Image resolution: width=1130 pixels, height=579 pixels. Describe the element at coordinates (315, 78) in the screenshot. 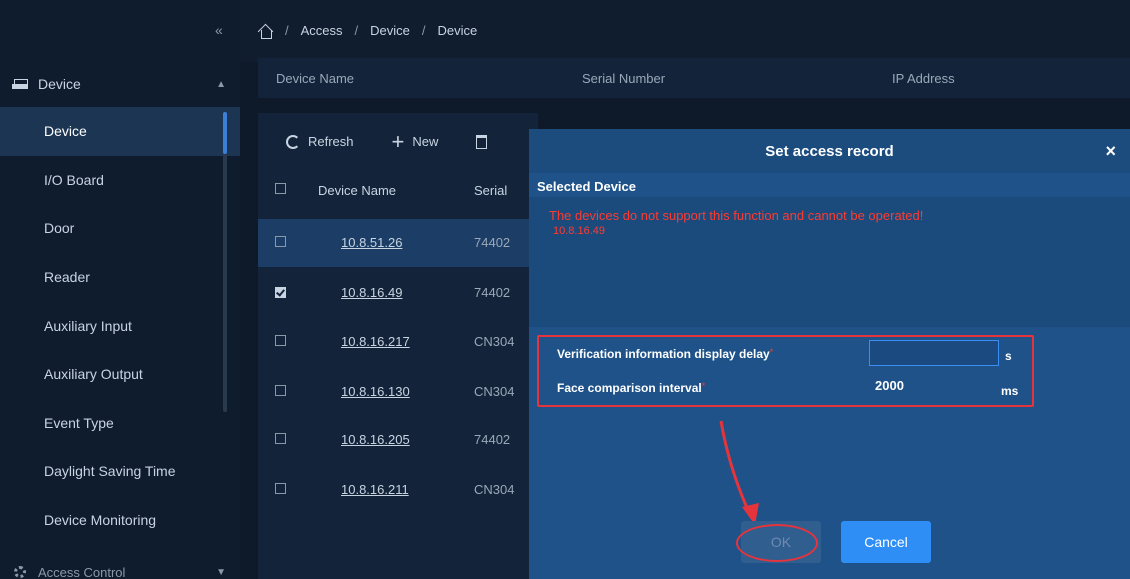

I see `header-device-name: Device Name` at that location.